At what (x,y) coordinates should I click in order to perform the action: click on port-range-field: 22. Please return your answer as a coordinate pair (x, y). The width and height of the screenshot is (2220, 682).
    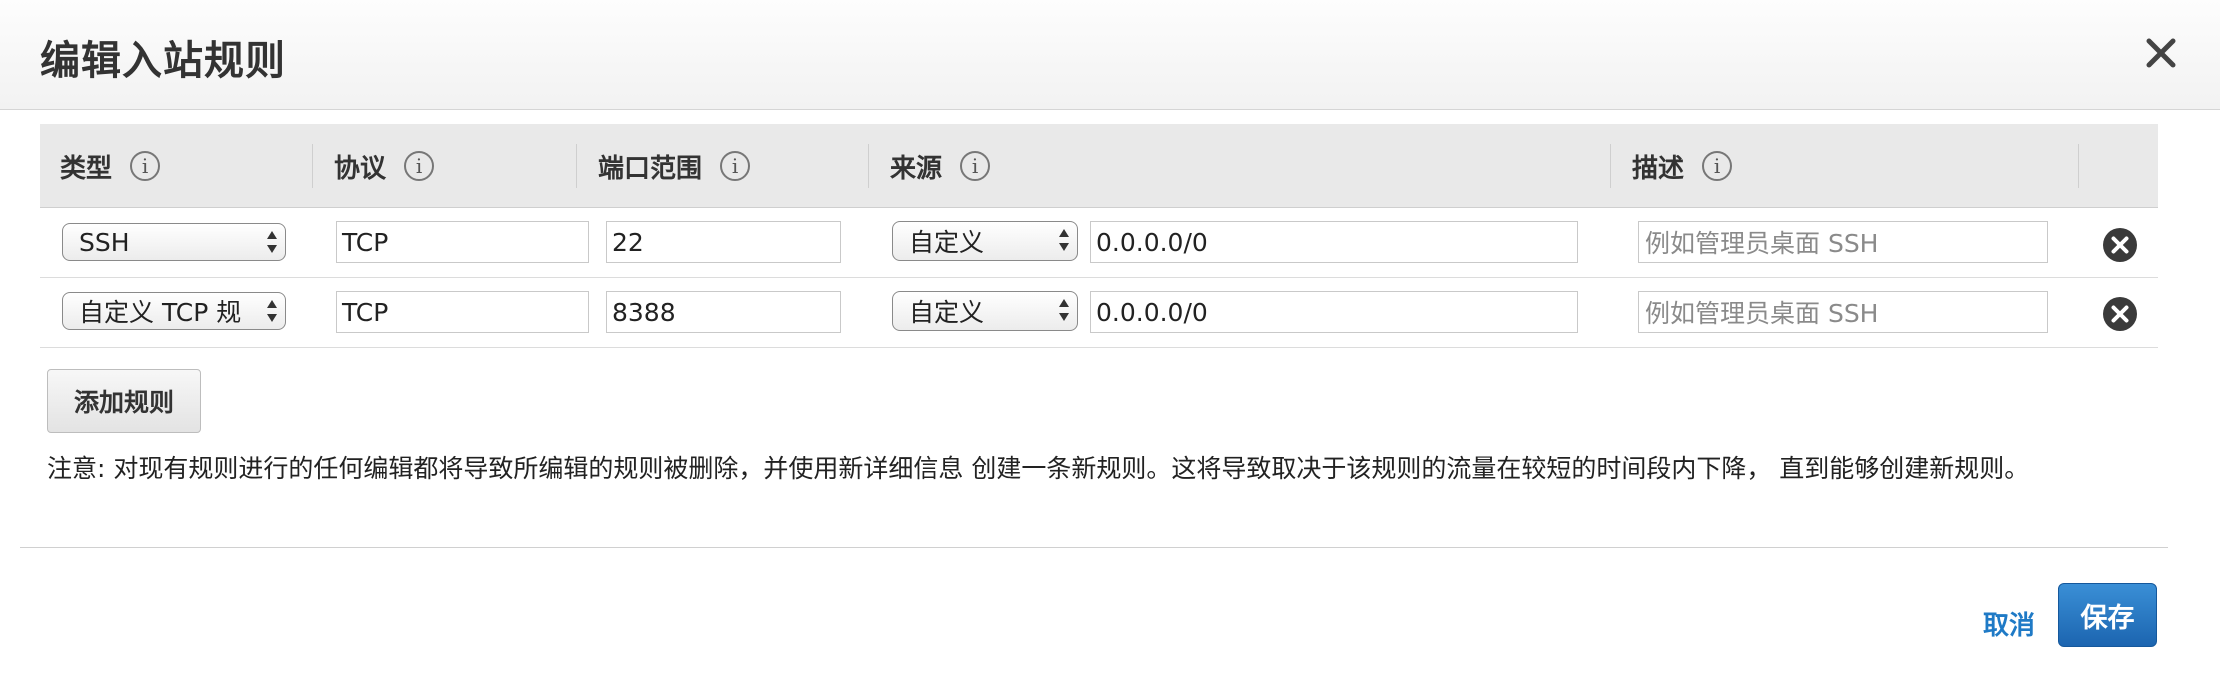
    Looking at the image, I should click on (723, 242).